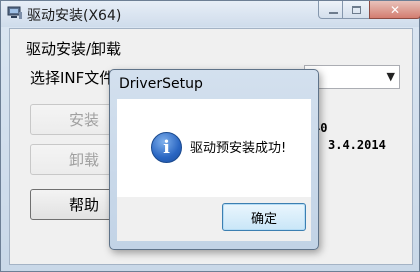  Describe the element at coordinates (333, 12) in the screenshot. I see `minimize-icon` at that location.